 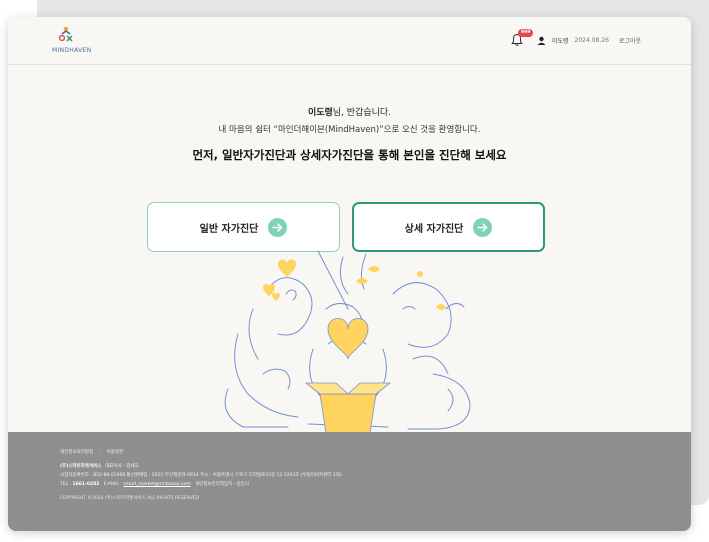 I want to click on user-name: 이도령, so click(x=560, y=41).